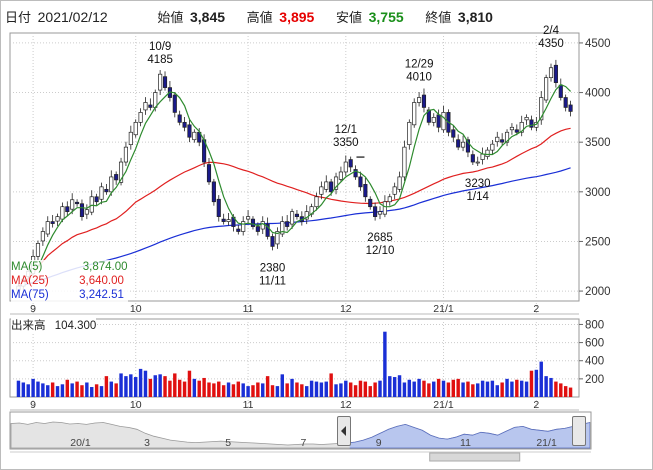  Describe the element at coordinates (579, 431) in the screenshot. I see `navigator-right-handle` at that location.